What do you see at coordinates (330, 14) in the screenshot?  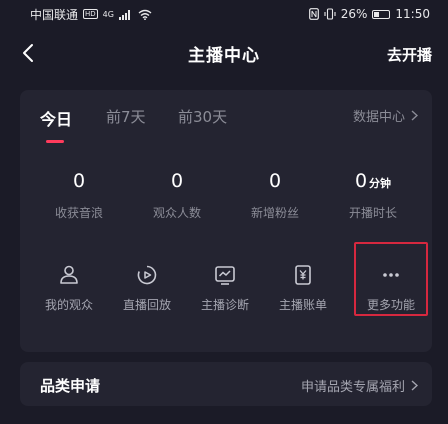 I see `vibrate-icon` at bounding box center [330, 14].